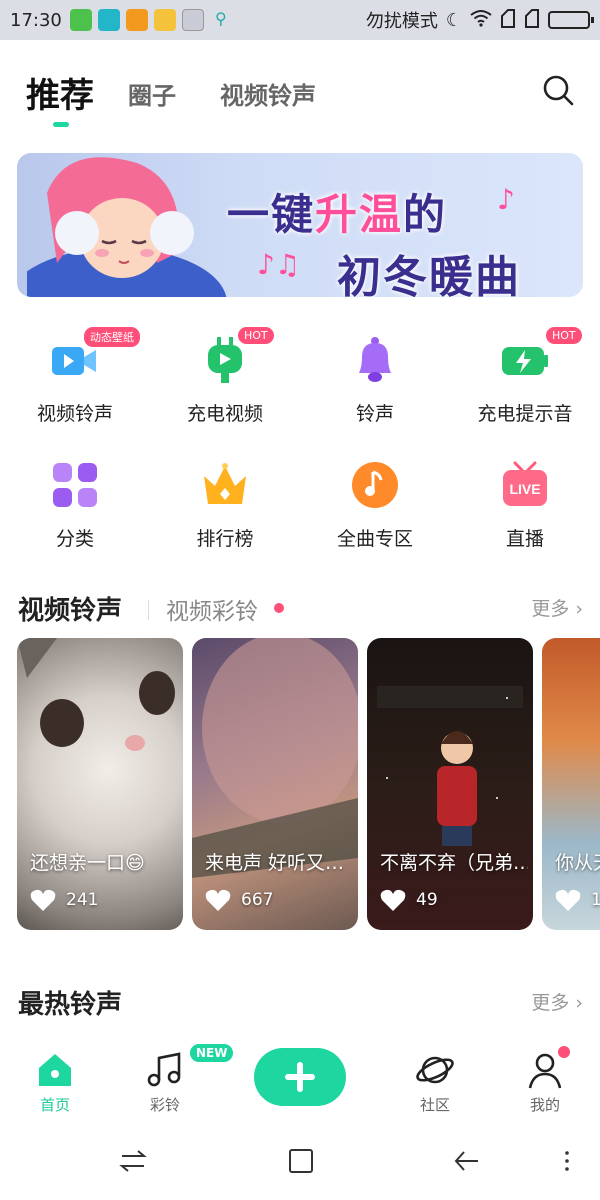  What do you see at coordinates (60, 92) in the screenshot?
I see `tab-recommend: 推荐` at bounding box center [60, 92].